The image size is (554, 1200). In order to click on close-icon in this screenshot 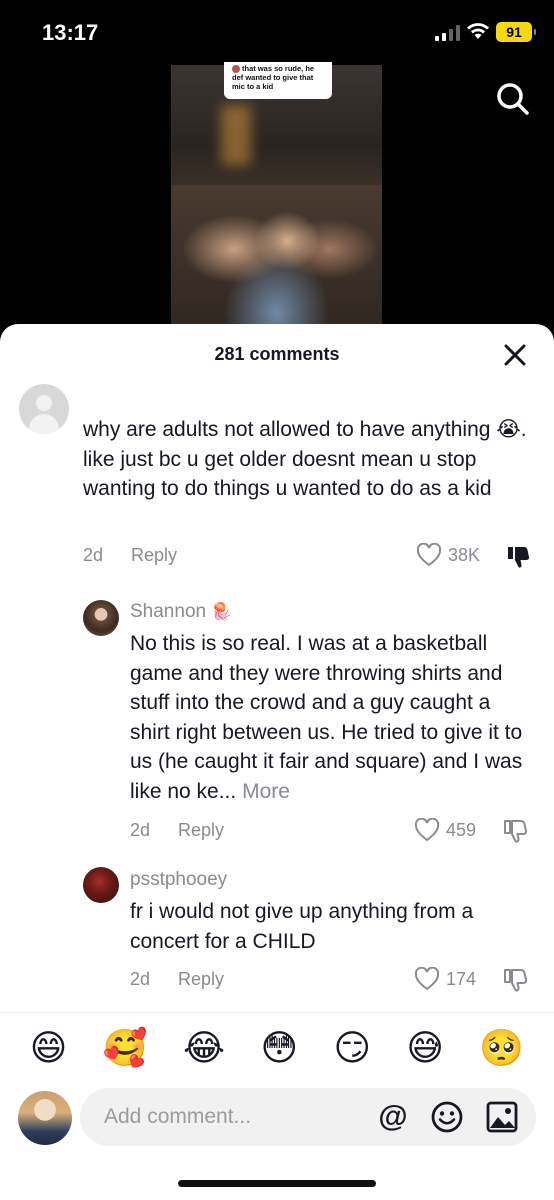, I will do `click(515, 355)`.